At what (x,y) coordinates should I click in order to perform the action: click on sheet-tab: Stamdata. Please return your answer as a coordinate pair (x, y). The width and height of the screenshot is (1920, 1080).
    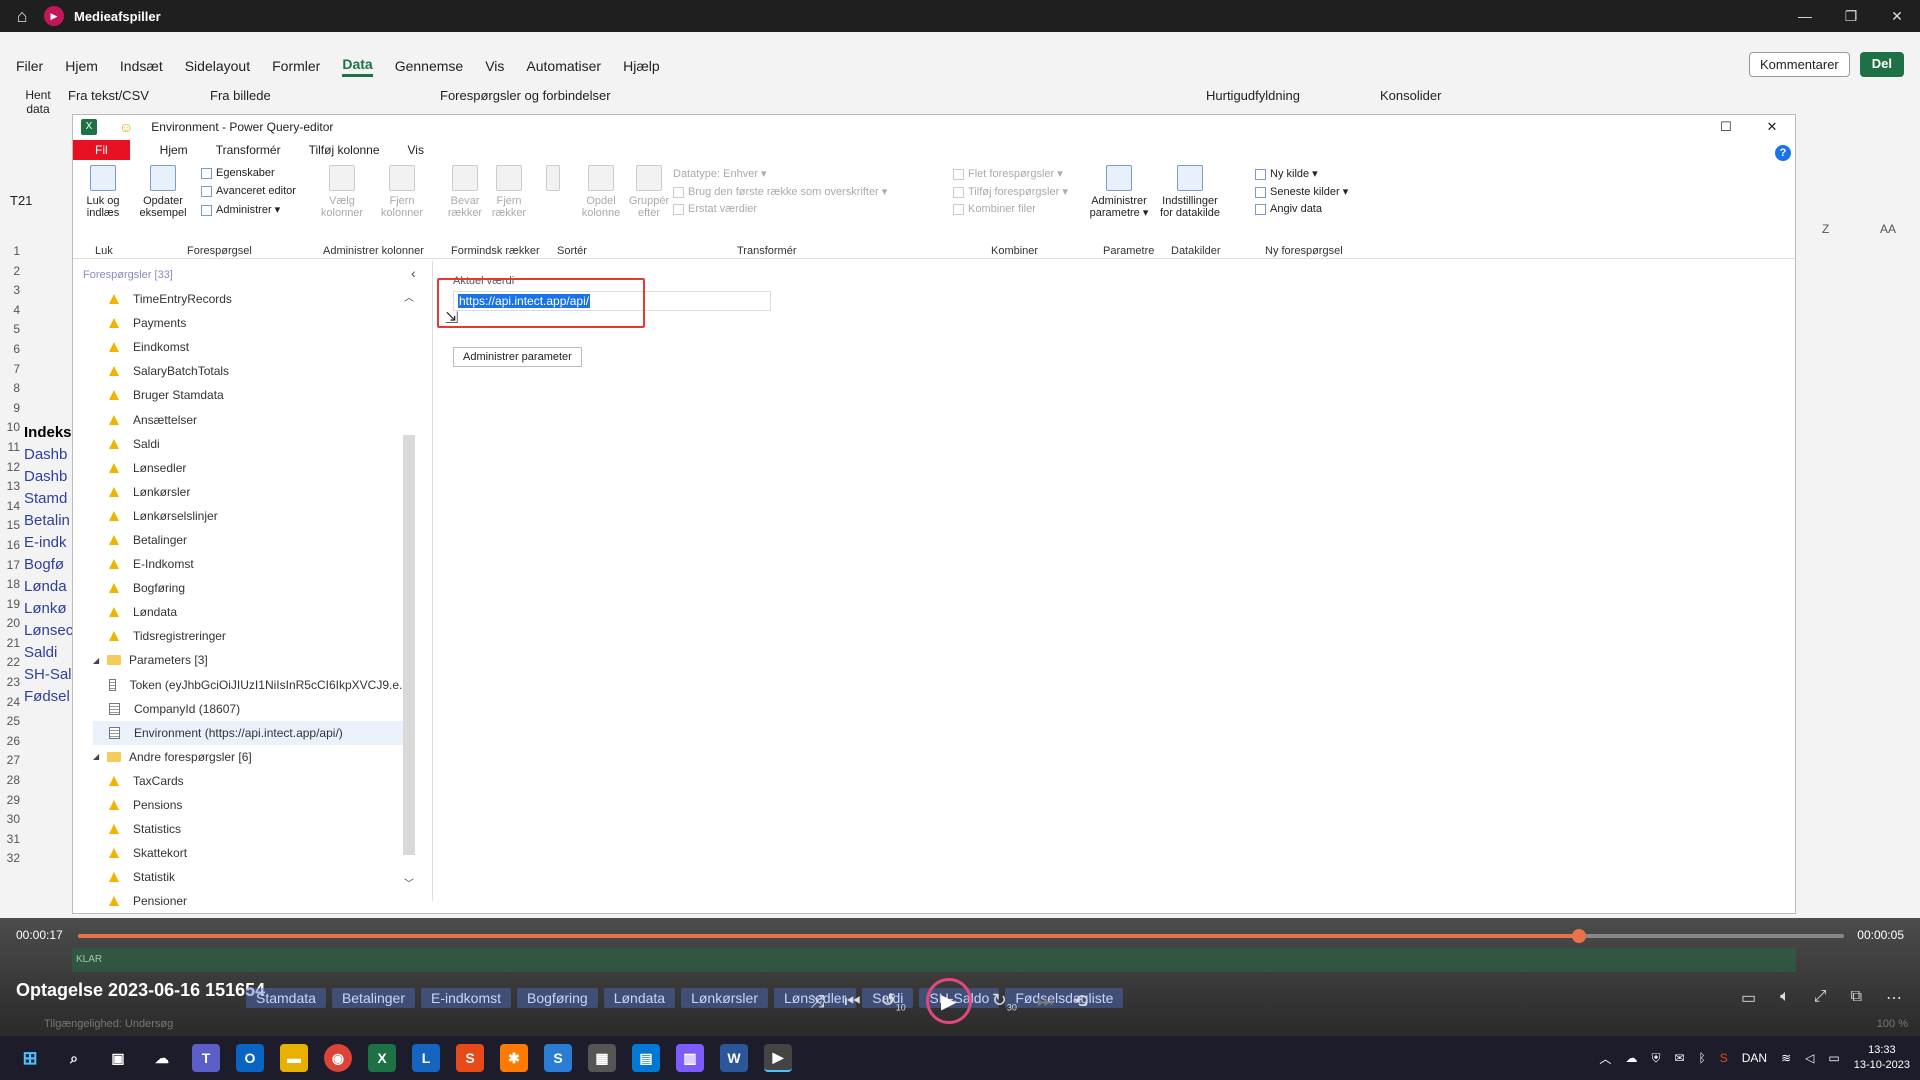
    Looking at the image, I should click on (286, 998).